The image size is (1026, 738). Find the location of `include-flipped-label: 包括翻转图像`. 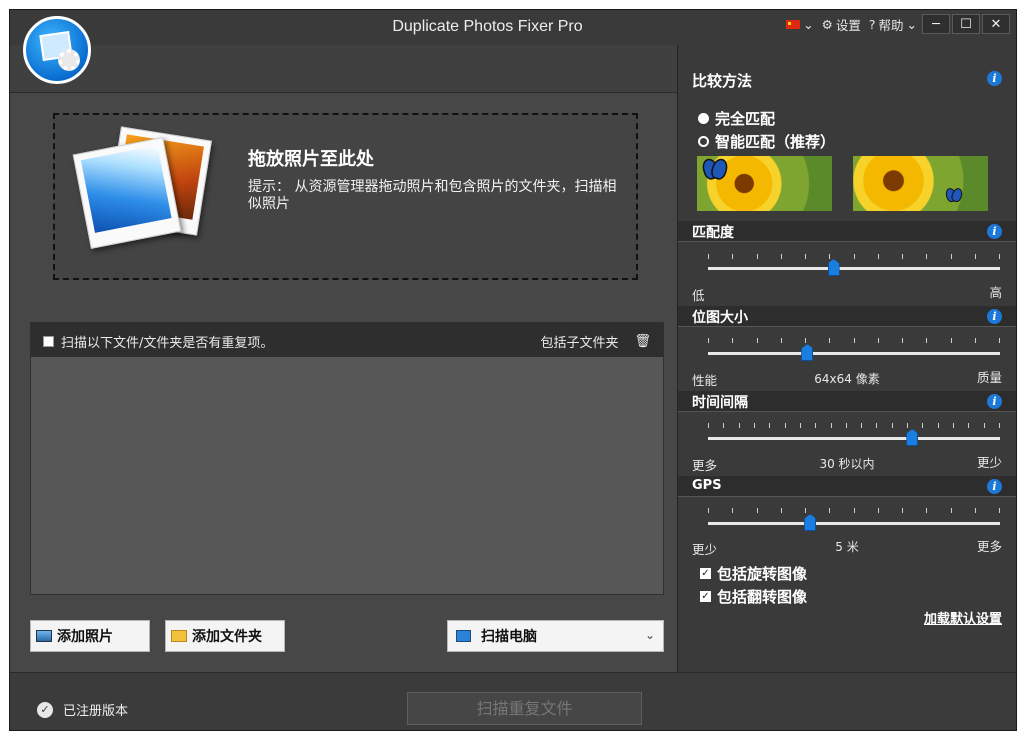

include-flipped-label: 包括翻转图像 is located at coordinates (762, 597).